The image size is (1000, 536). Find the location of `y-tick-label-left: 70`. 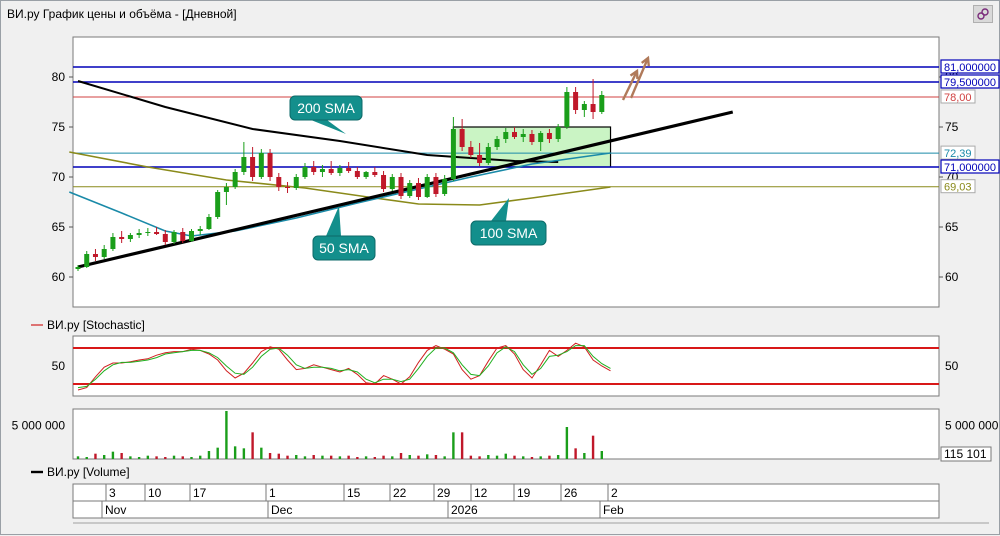

y-tick-label-left: 70 is located at coordinates (59, 177).